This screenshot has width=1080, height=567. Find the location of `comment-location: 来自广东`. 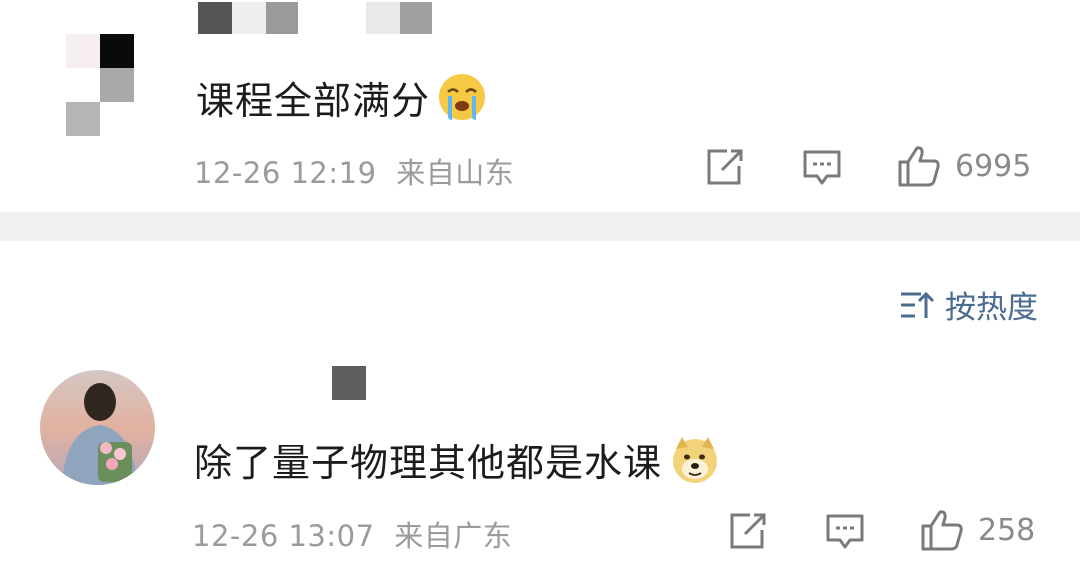

comment-location: 来自广东 is located at coordinates (453, 536).